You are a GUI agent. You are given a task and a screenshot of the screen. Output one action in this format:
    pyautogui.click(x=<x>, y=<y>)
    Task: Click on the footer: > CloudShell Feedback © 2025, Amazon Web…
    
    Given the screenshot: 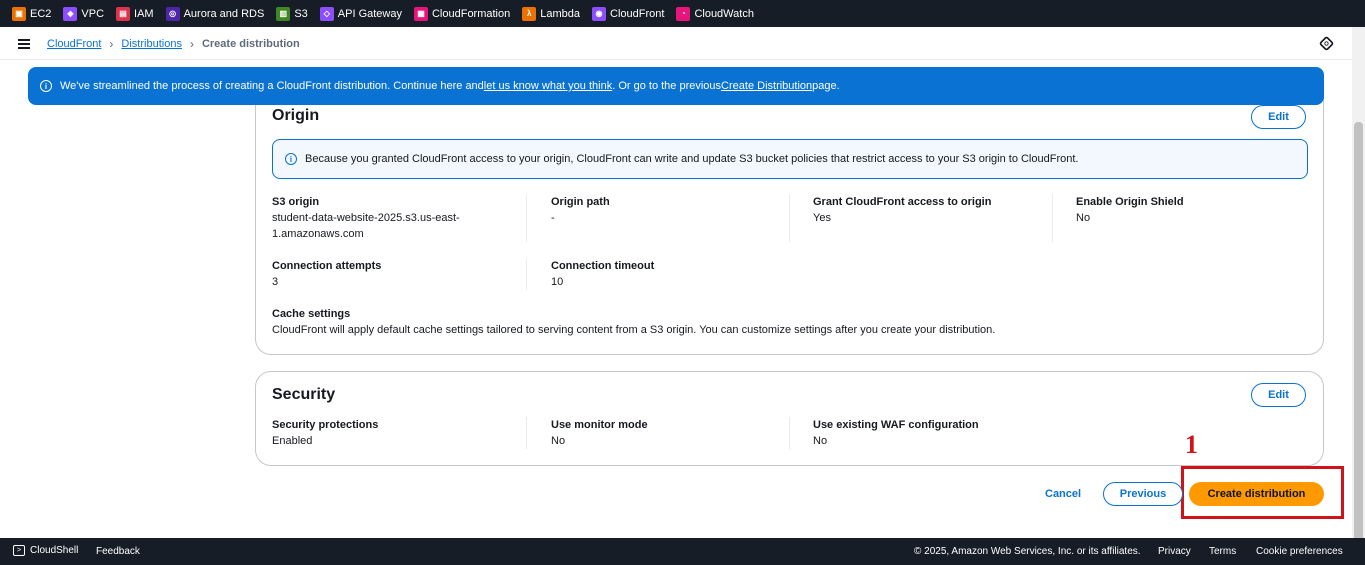 What is the action you would take?
    pyautogui.click(x=682, y=551)
    